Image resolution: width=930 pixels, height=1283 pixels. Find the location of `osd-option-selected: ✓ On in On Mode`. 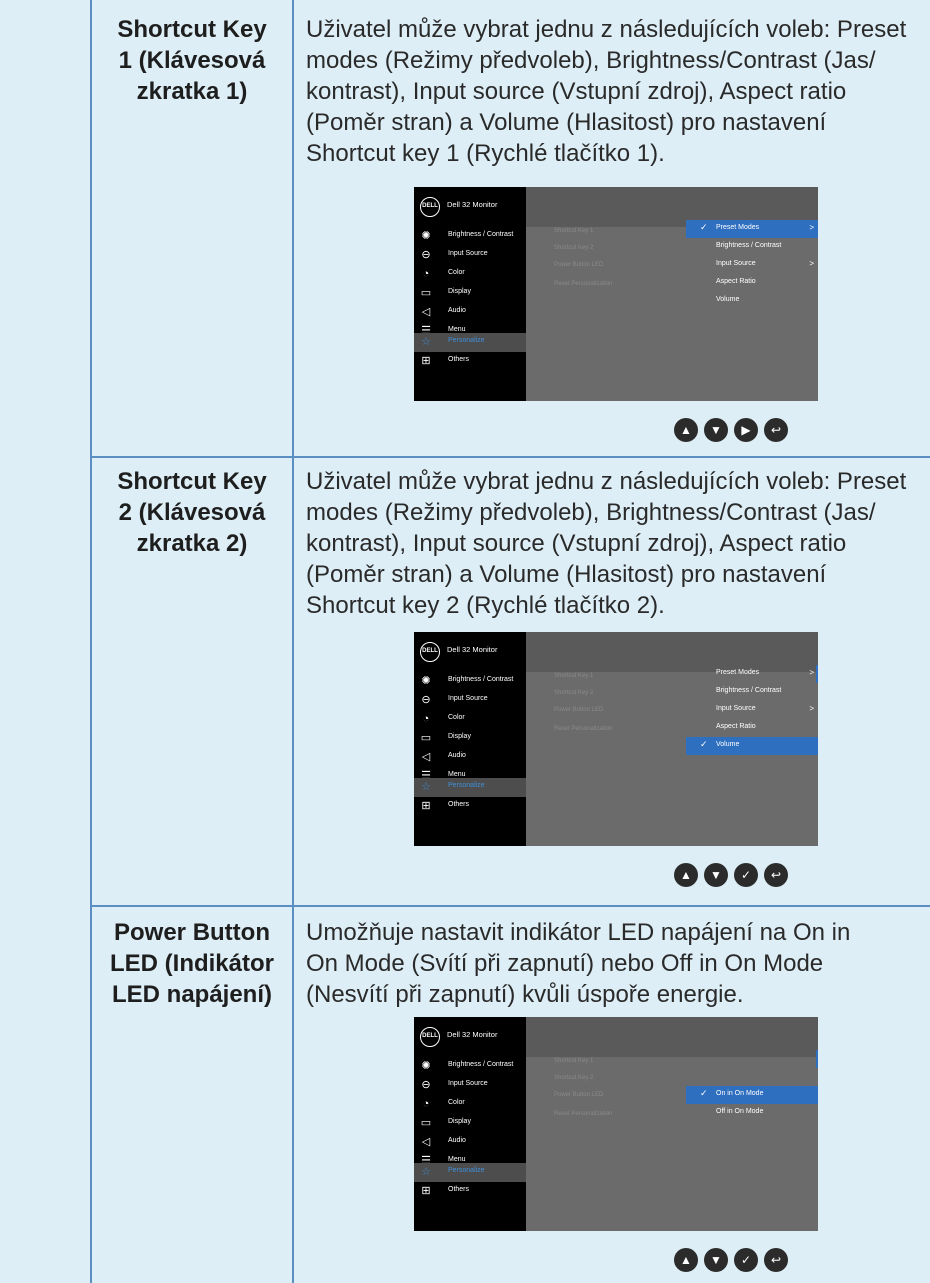

osd-option-selected: ✓ On in On Mode is located at coordinates (752, 1095).